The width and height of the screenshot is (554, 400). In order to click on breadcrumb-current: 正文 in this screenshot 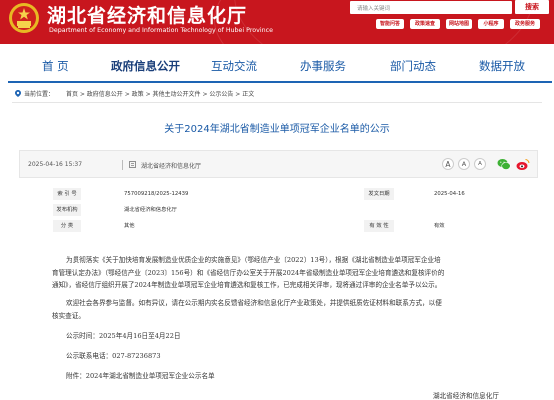, I will do `click(248, 94)`.